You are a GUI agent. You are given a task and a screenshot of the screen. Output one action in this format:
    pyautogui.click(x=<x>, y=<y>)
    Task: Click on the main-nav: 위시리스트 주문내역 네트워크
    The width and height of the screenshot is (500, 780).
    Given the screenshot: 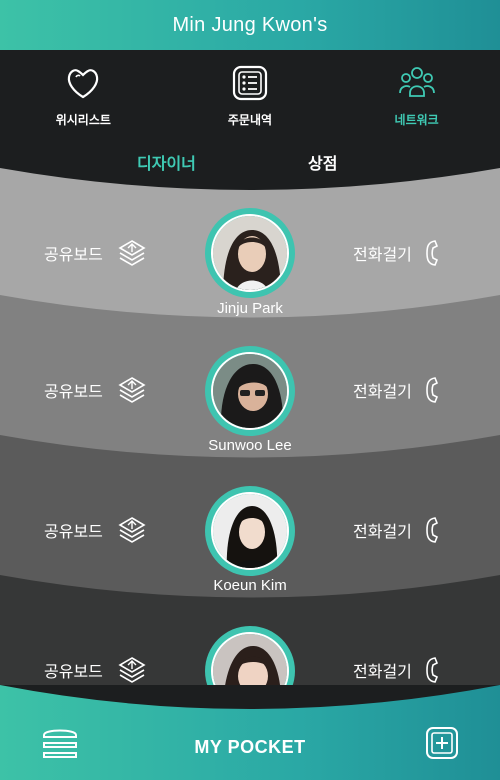 What is the action you would take?
    pyautogui.click(x=250, y=95)
    